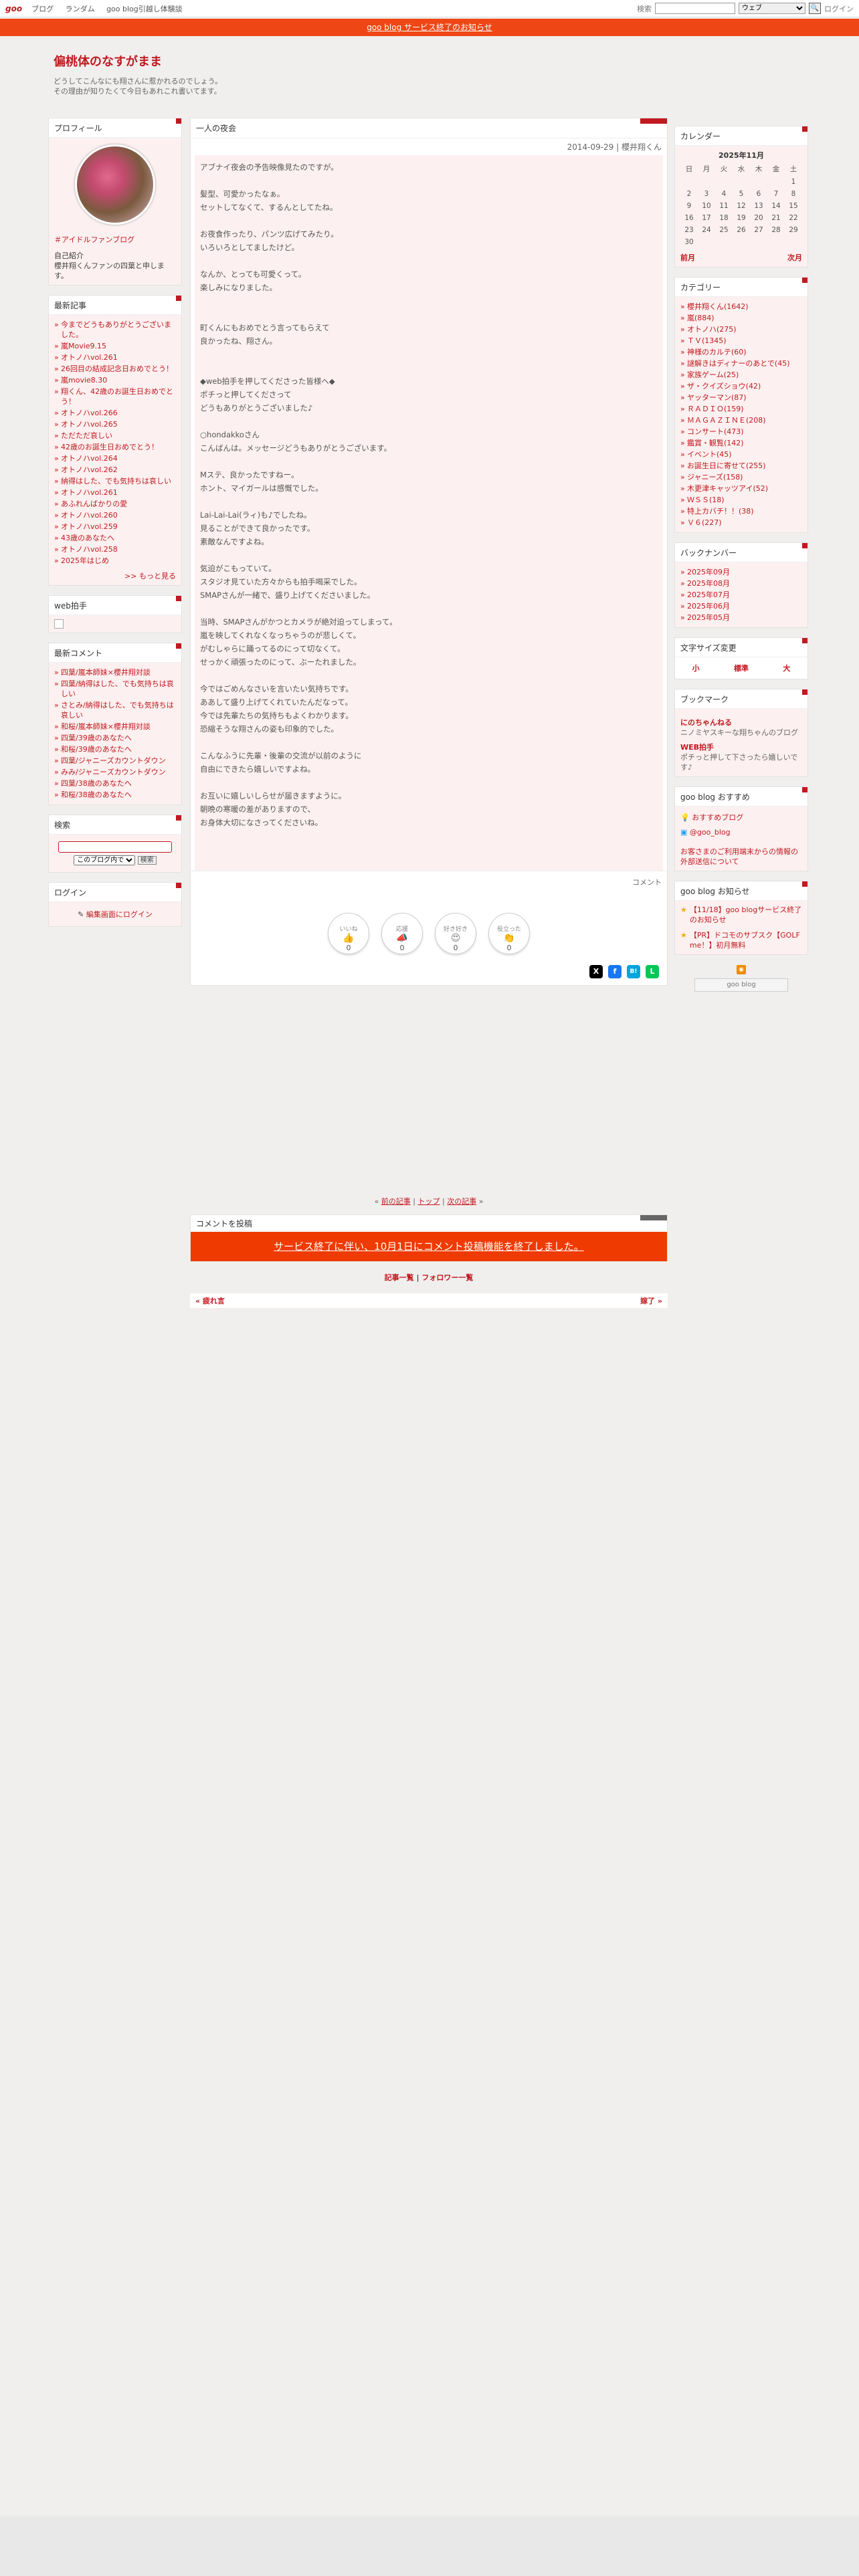 The image size is (859, 2576). I want to click on comment-item-link: 四葉/39歳のあなたへ, so click(97, 738).